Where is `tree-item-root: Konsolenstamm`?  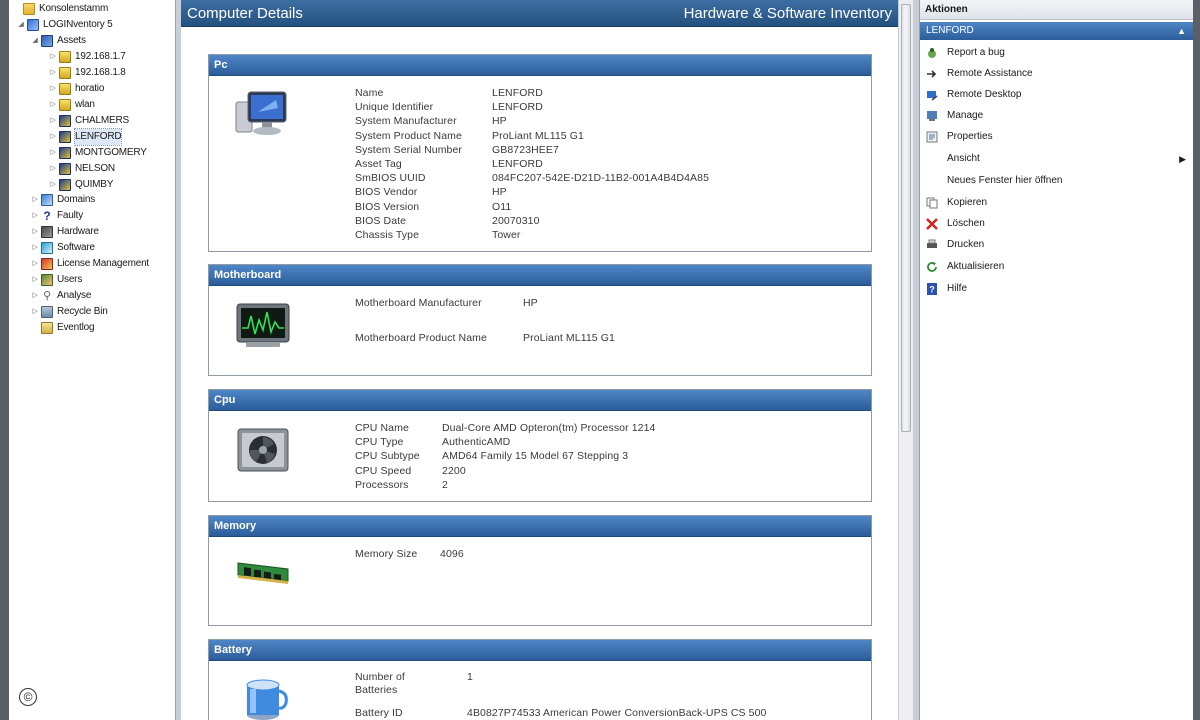
tree-item-root: Konsolenstamm is located at coordinates (60, 9).